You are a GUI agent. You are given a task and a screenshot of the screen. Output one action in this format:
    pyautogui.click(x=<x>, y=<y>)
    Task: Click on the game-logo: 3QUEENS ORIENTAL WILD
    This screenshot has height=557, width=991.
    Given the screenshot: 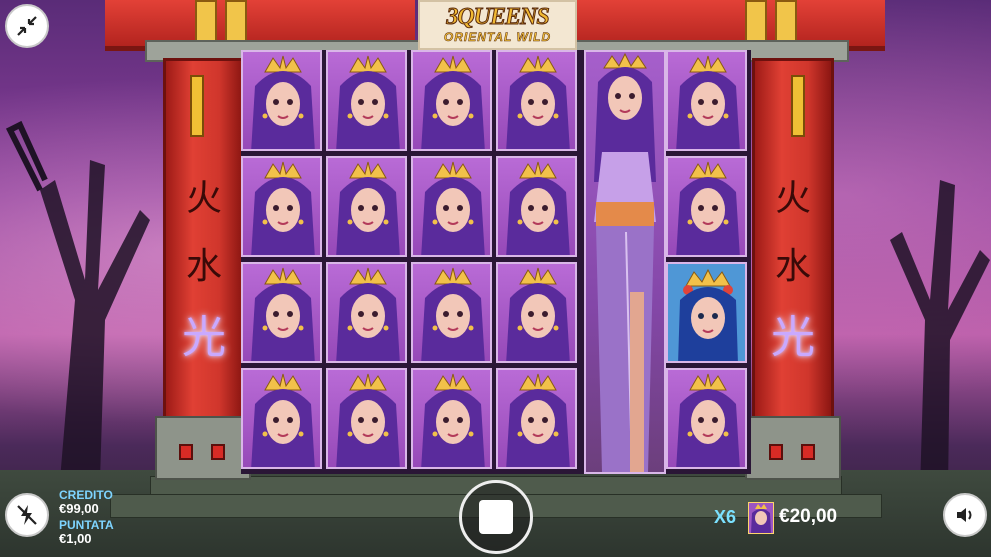 What is the action you would take?
    pyautogui.click(x=497, y=25)
    